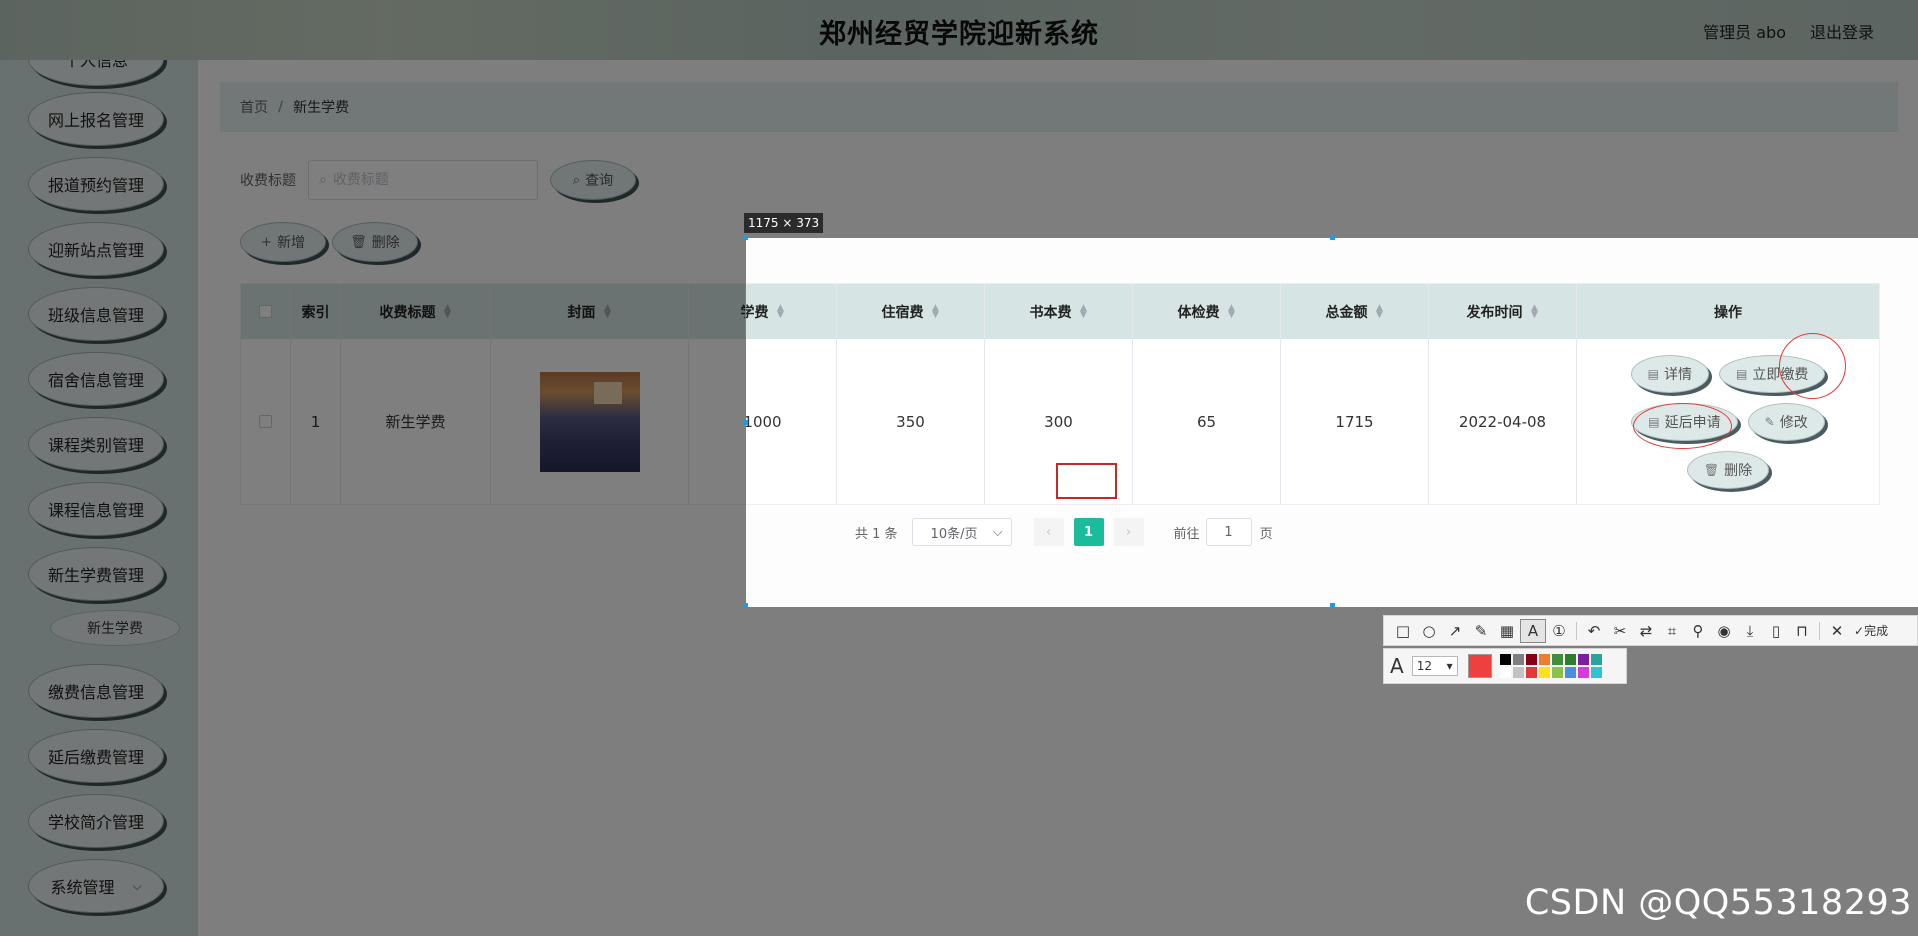  I want to click on scissors-icon: ✂, so click(1620, 631).